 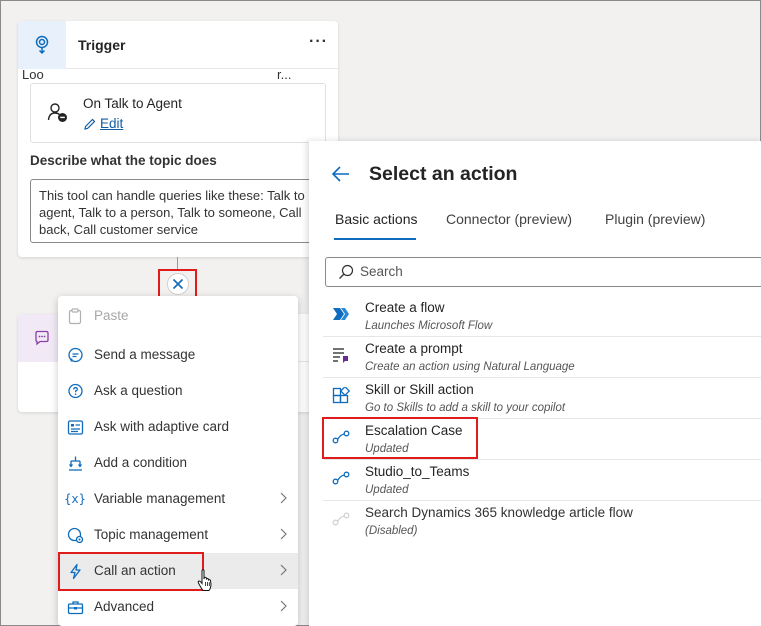 What do you see at coordinates (90, 124) in the screenshot?
I see `pencil-icon` at bounding box center [90, 124].